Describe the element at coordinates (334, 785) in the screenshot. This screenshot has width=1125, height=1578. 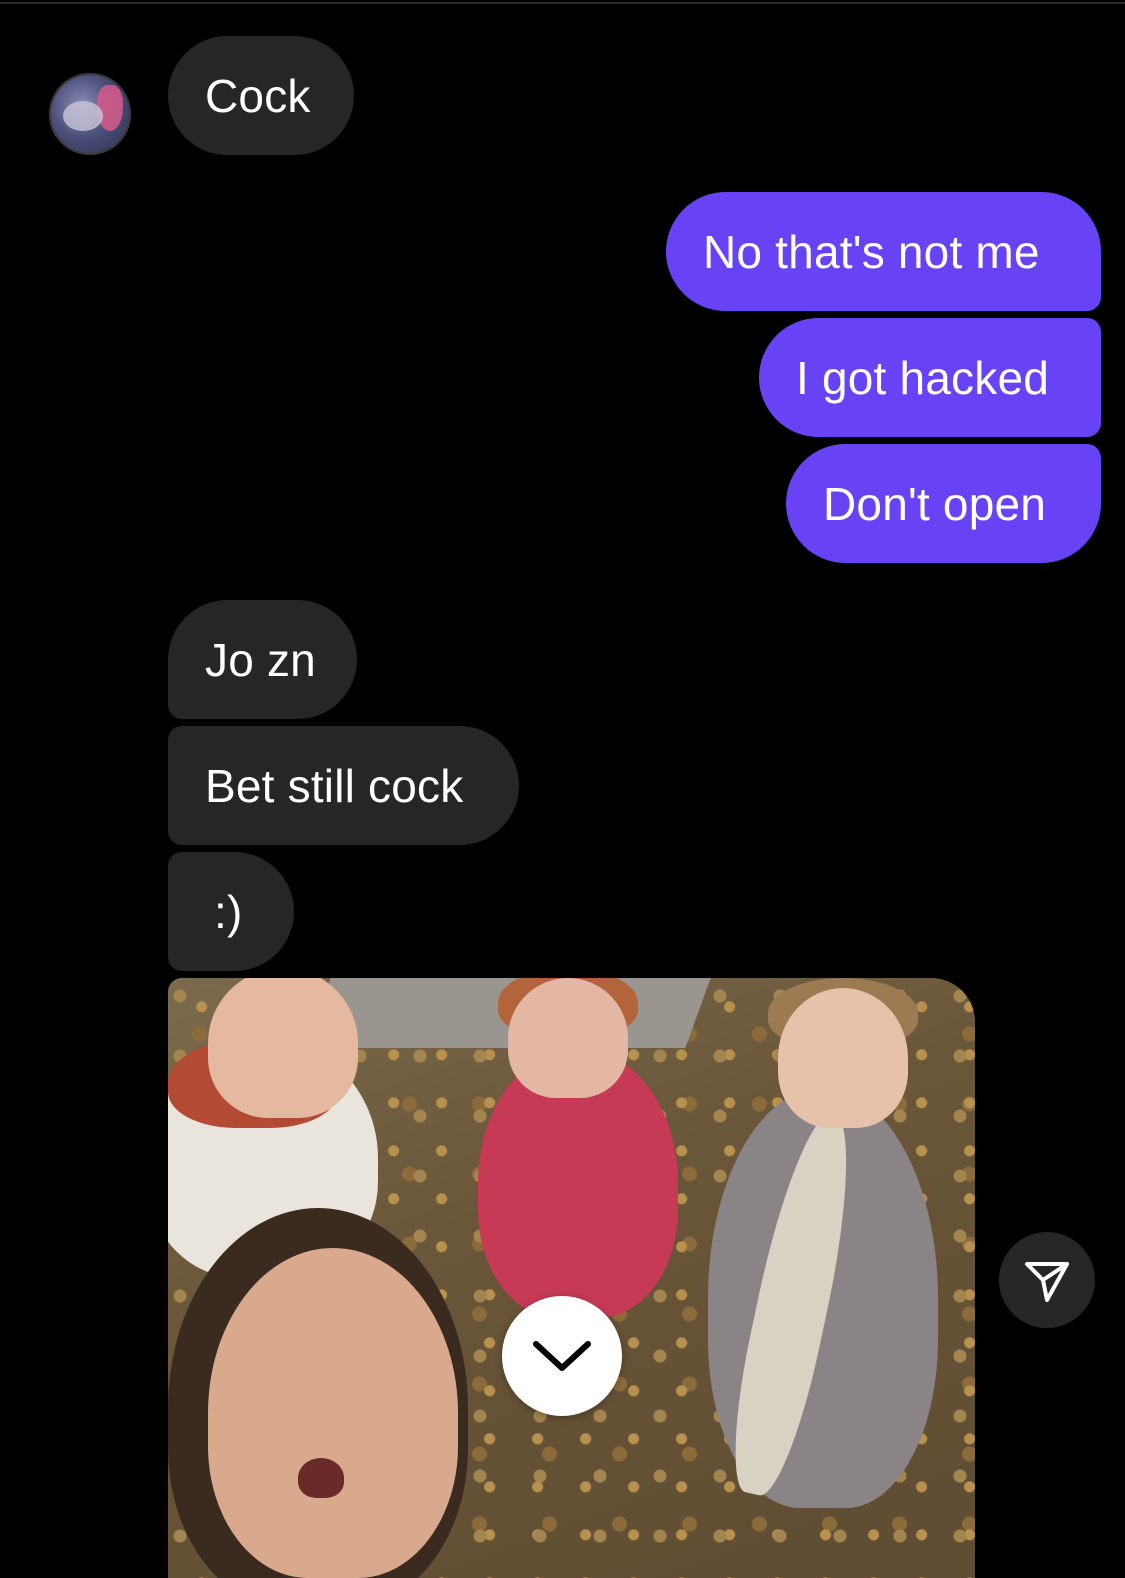
I see `message-text: Bet still cock` at that location.